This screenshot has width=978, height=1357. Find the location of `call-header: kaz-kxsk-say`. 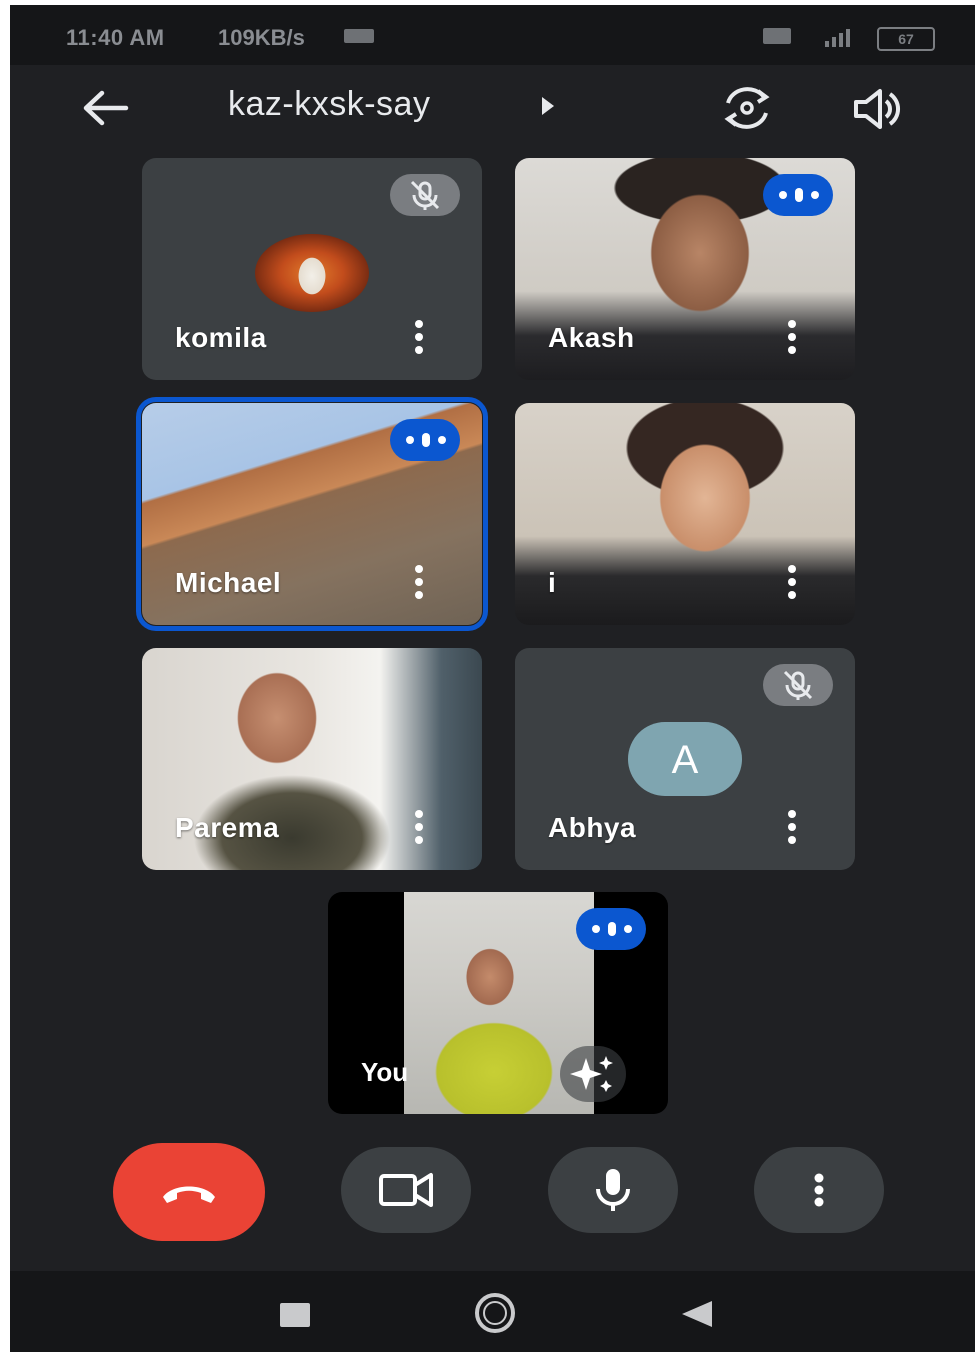

call-header: kaz-kxsk-say is located at coordinates (492, 109).